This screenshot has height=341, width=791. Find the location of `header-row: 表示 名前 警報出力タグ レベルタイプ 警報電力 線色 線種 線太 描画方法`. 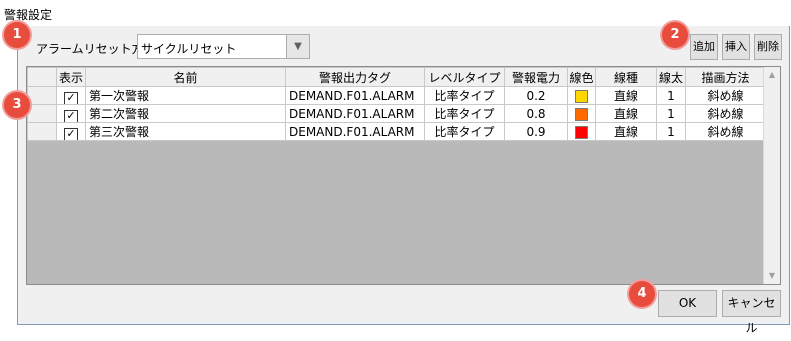

header-row: 表示 名前 警報出力タグ レベルタイプ 警報電力 線色 線種 線太 描画方法 is located at coordinates (396, 77).